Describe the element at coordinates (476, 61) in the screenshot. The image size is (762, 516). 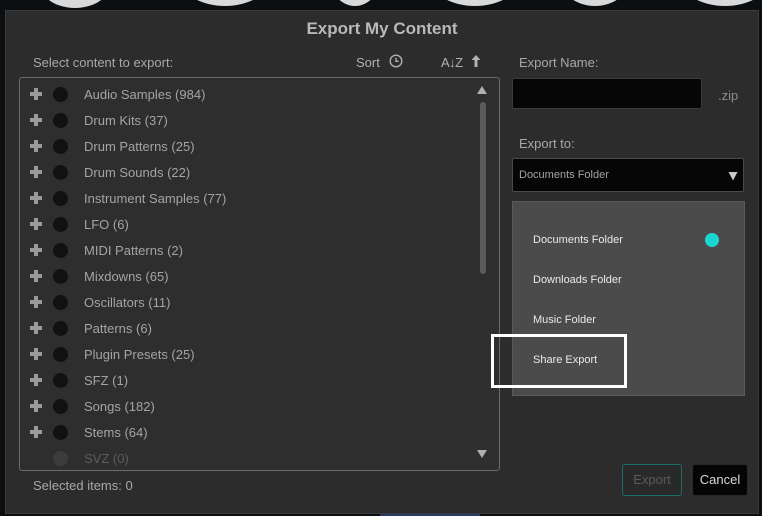
I see `arrow-up-icon` at that location.